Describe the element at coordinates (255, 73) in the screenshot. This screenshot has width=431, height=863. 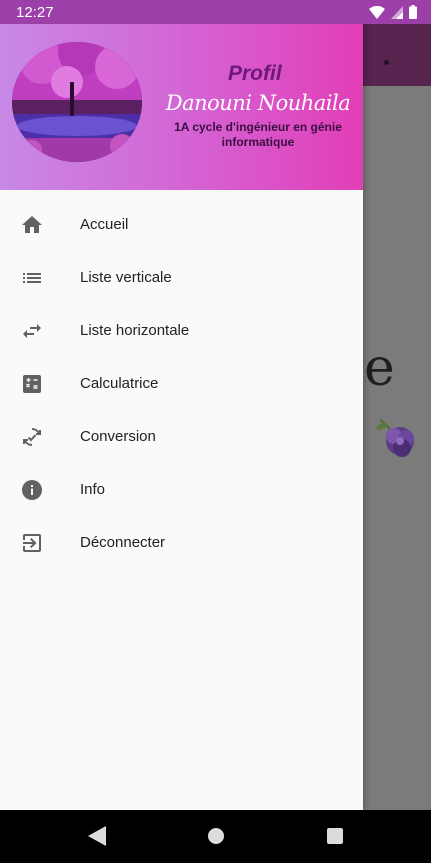
I see `profile-title: Profil` at that location.